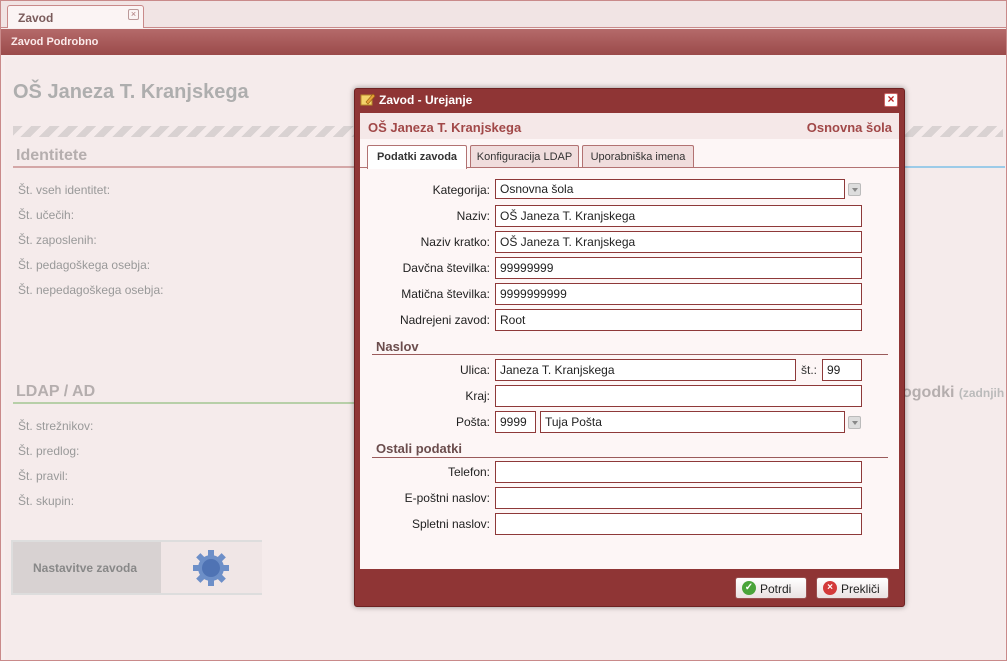 The width and height of the screenshot is (1007, 661). I want to click on tab-uporabniska-imena: Uporabniška imena, so click(638, 156).